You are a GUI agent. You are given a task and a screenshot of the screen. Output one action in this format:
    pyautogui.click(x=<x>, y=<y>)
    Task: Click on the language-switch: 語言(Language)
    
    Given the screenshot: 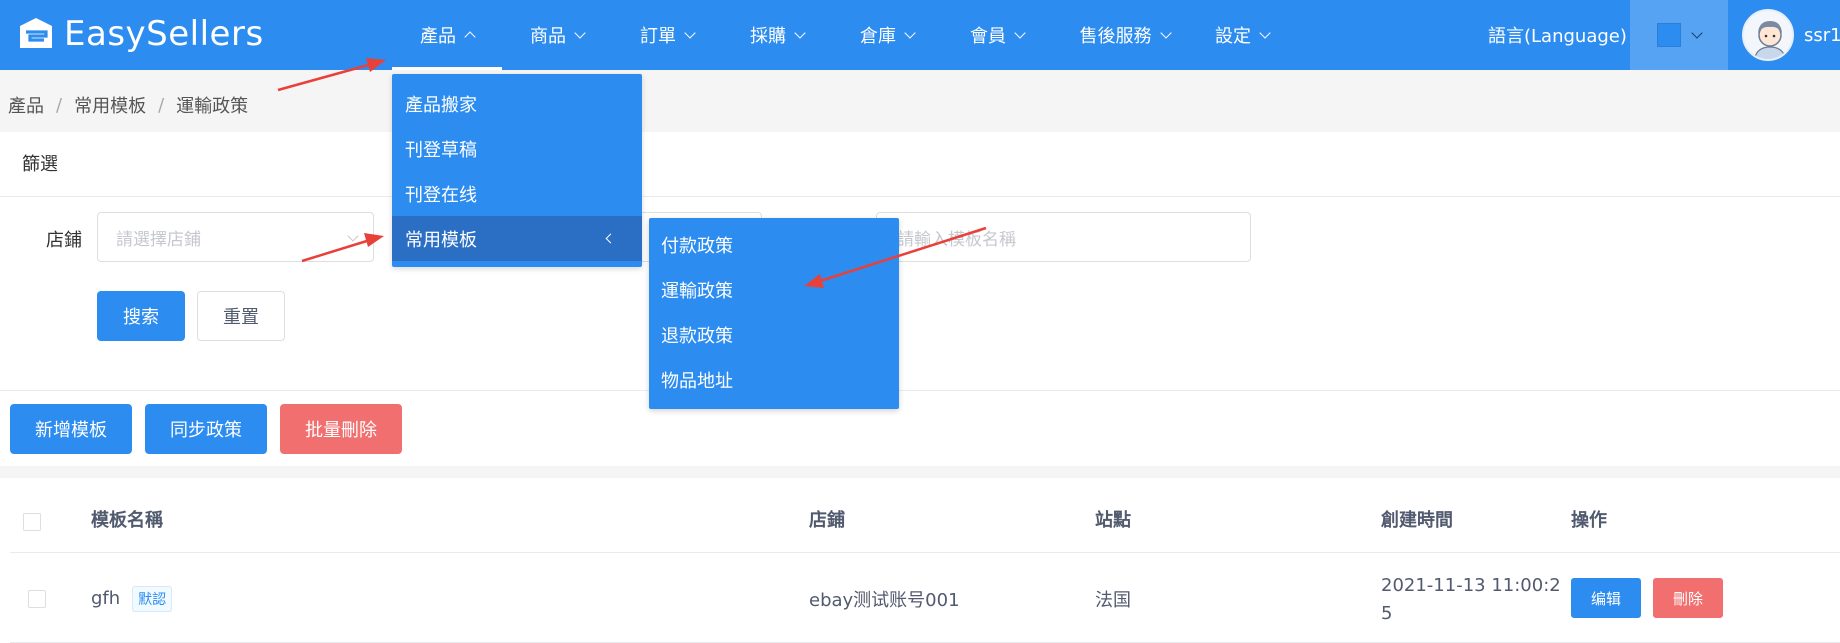 What is the action you would take?
    pyautogui.click(x=1557, y=35)
    